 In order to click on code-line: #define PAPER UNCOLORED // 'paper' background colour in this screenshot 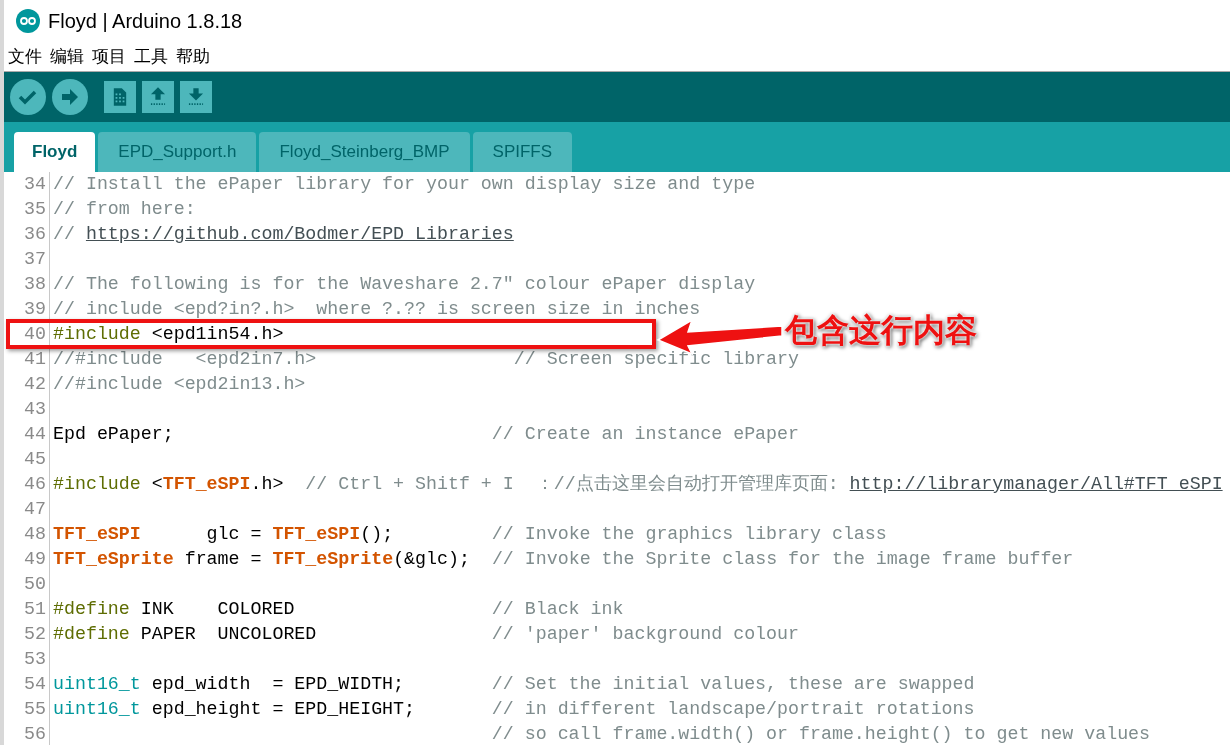, I will do `click(425, 634)`.